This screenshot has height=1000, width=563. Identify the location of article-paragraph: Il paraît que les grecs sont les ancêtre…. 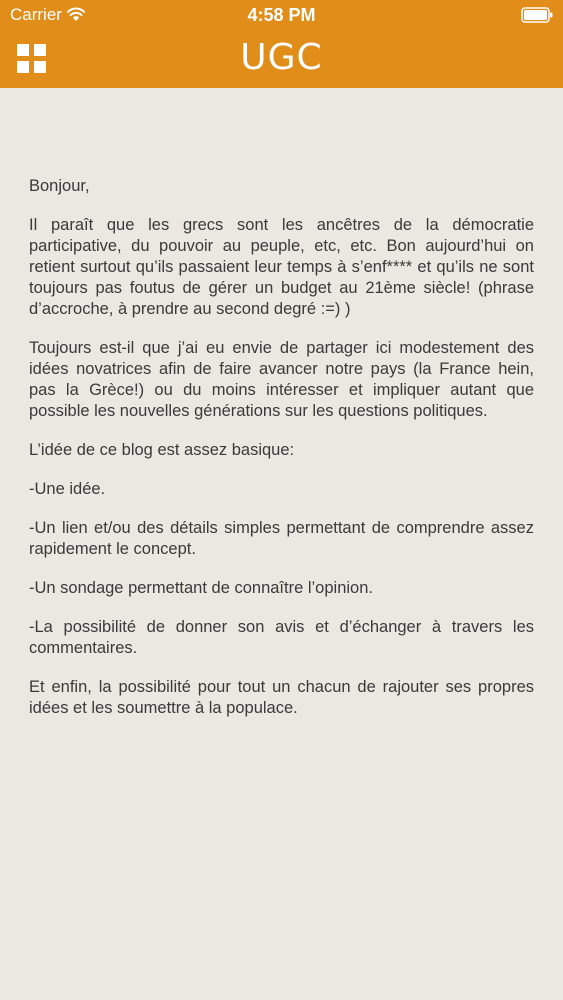
(281, 267).